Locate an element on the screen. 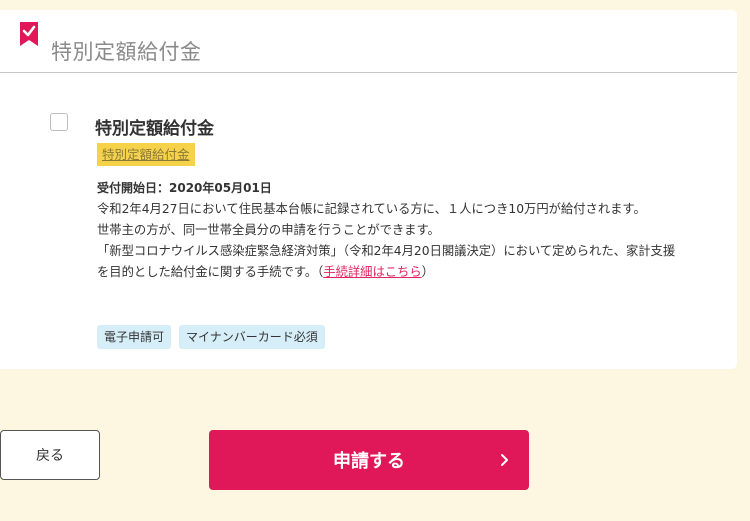 The width and height of the screenshot is (750, 521). bookmark-check-icon is located at coordinates (29, 34).